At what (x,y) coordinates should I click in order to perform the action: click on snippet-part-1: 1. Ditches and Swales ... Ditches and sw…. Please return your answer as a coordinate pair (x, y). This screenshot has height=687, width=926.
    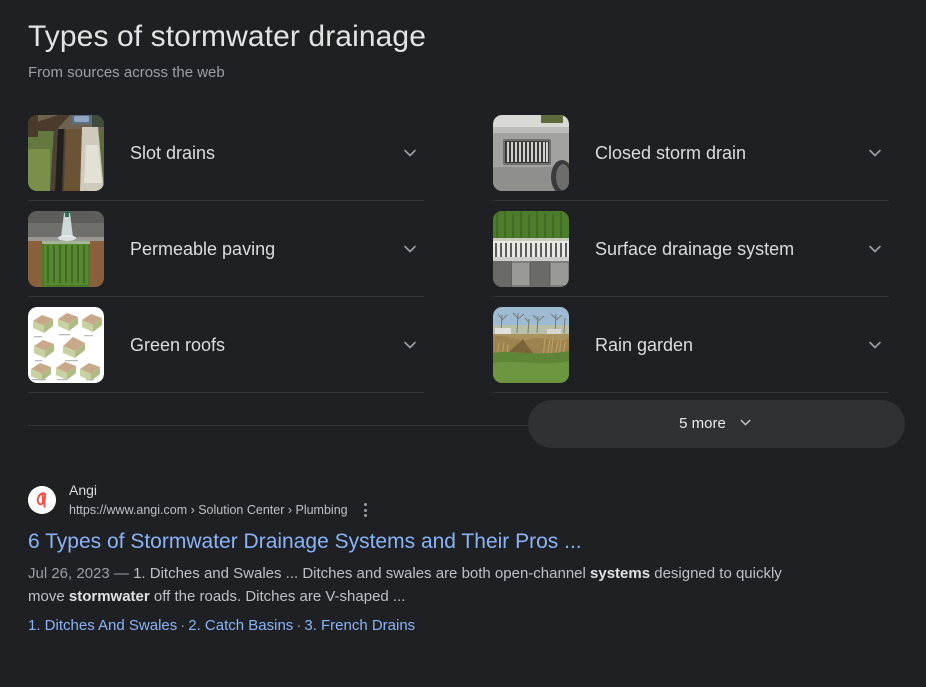
    Looking at the image, I should click on (362, 573).